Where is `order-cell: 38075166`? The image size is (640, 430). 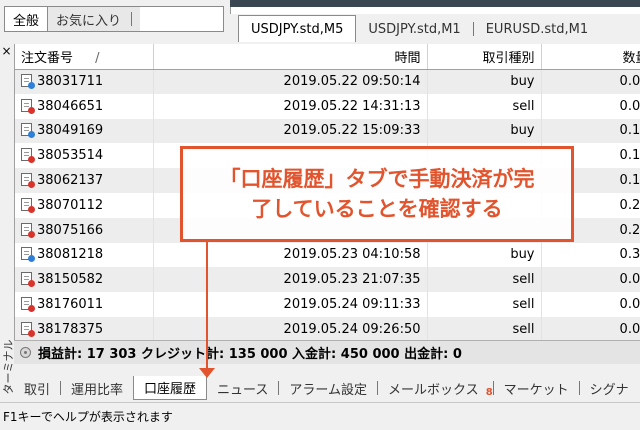 order-cell: 38075166 is located at coordinates (84, 230).